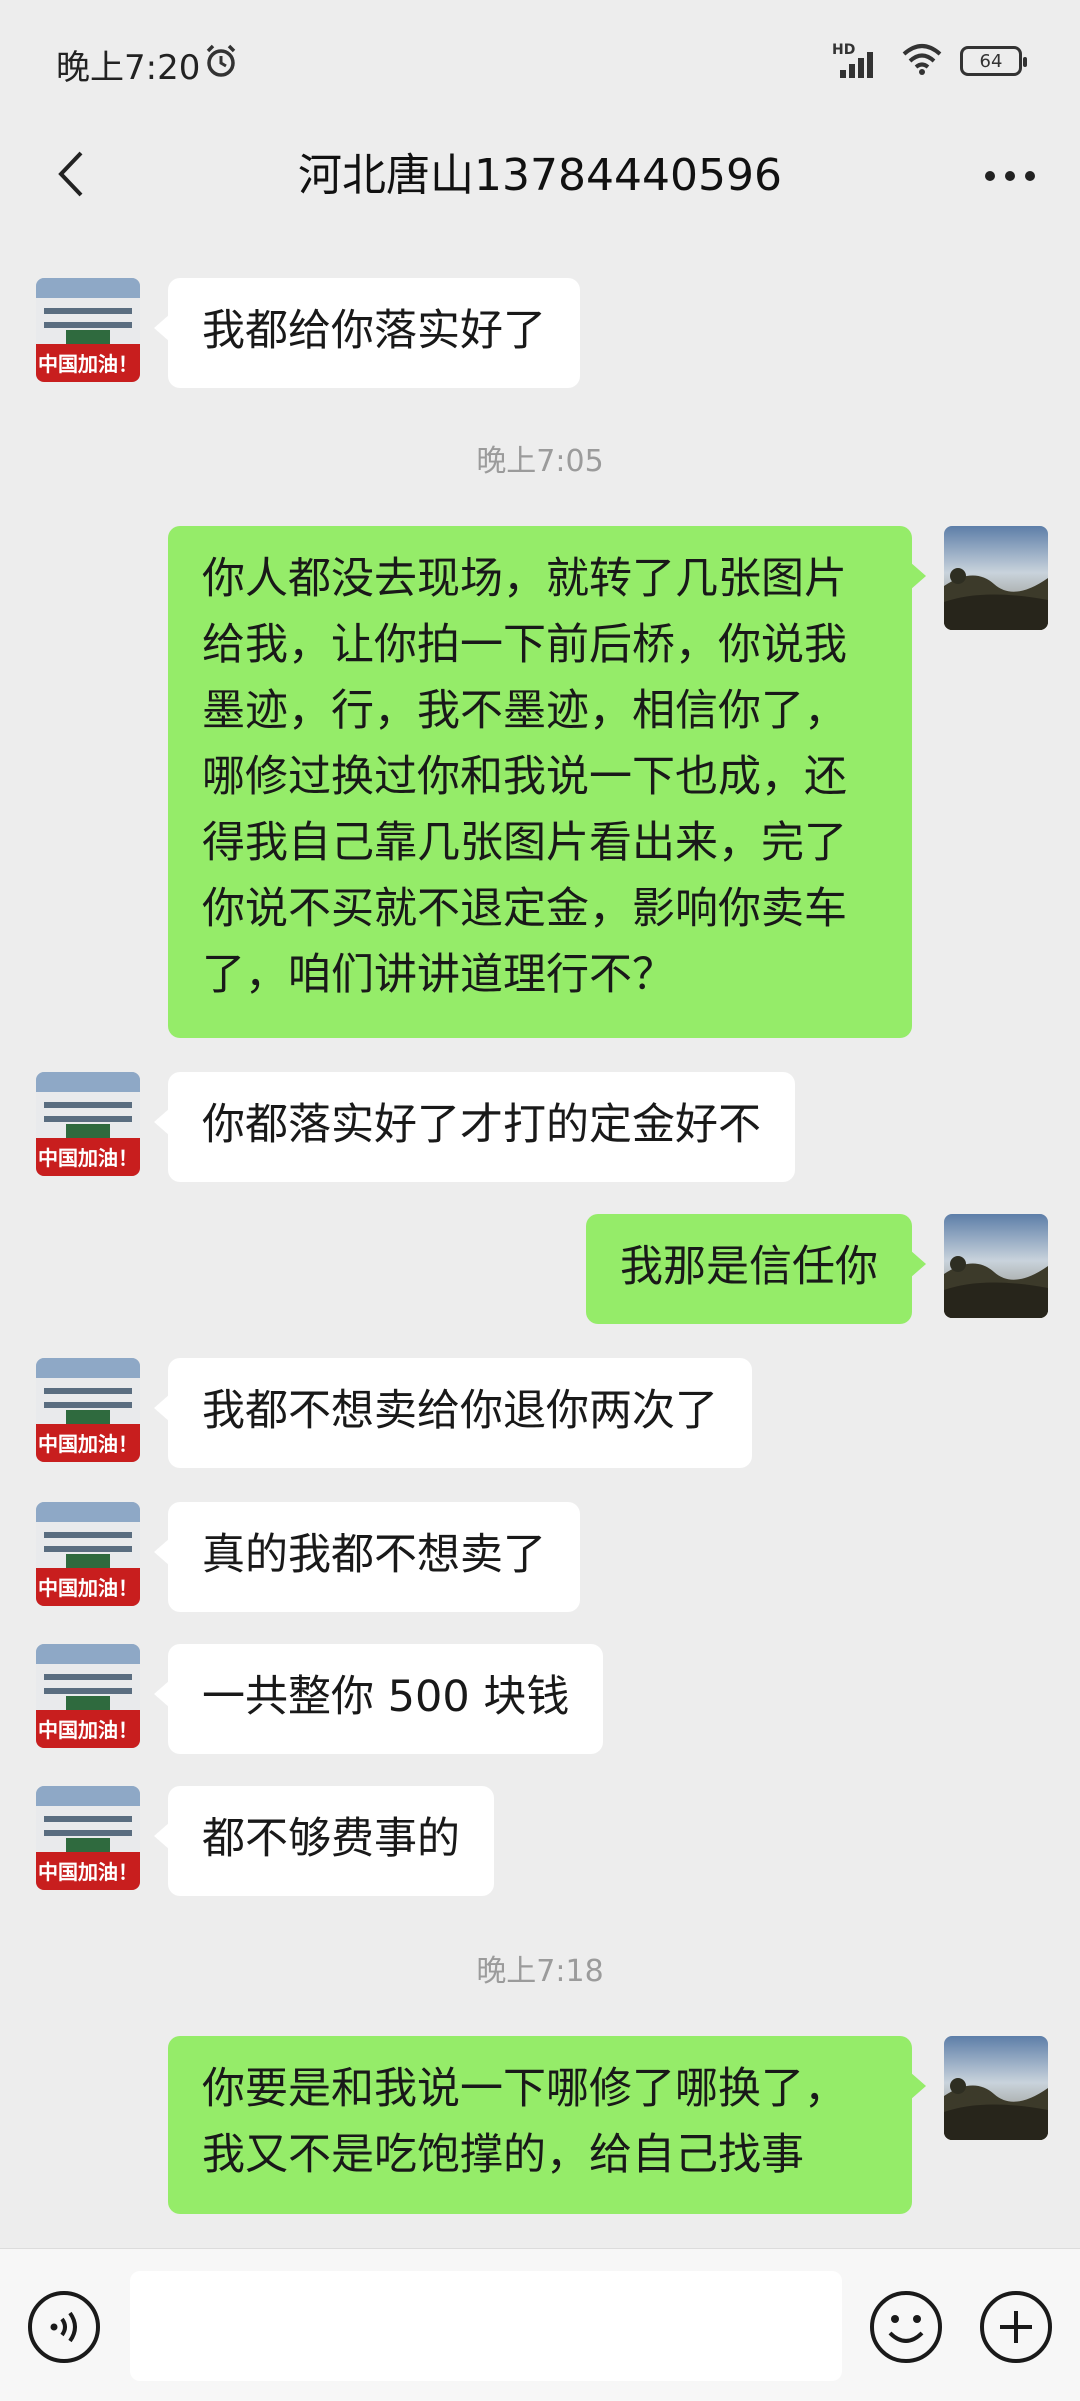  Describe the element at coordinates (547, 2125) in the screenshot. I see `outgoing-message: 你要是和我说一下哪修了哪换了，我又不是吃饱撑的，给自己找事` at that location.